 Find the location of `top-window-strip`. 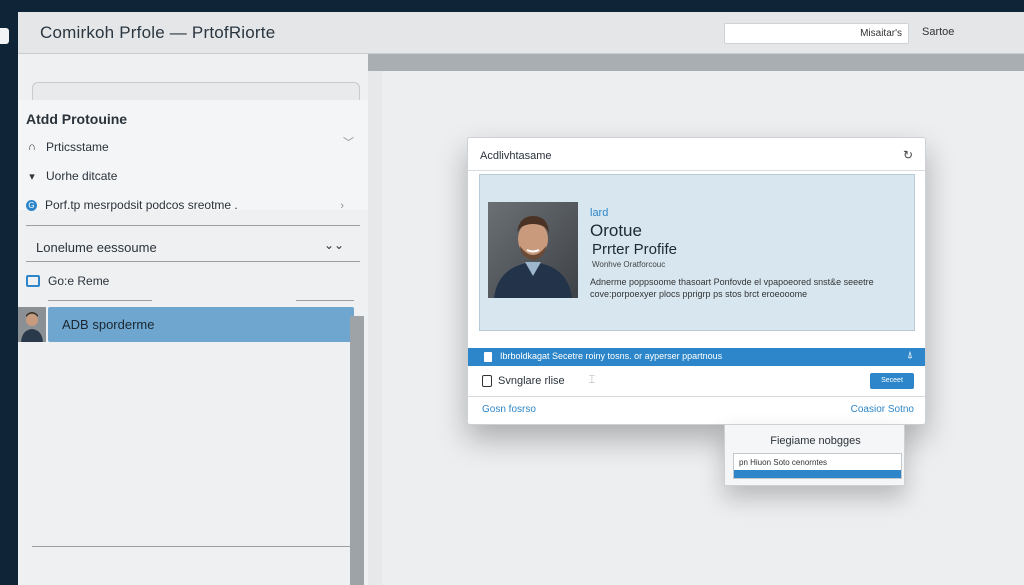

top-window-strip is located at coordinates (512, 6).